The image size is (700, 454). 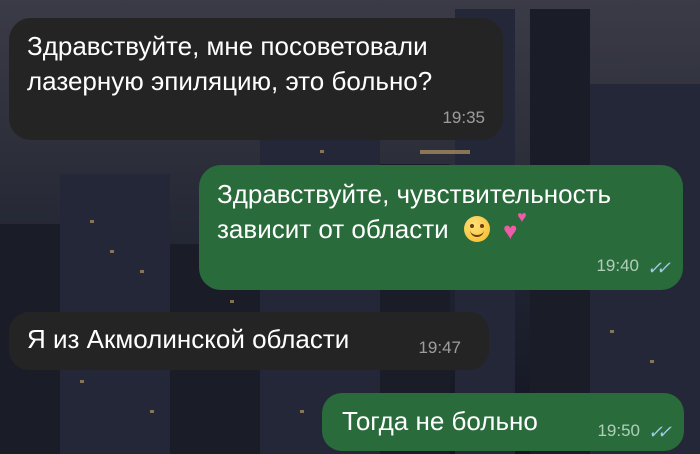 What do you see at coordinates (333, 228) in the screenshot?
I see `message-text: зависит от области` at bounding box center [333, 228].